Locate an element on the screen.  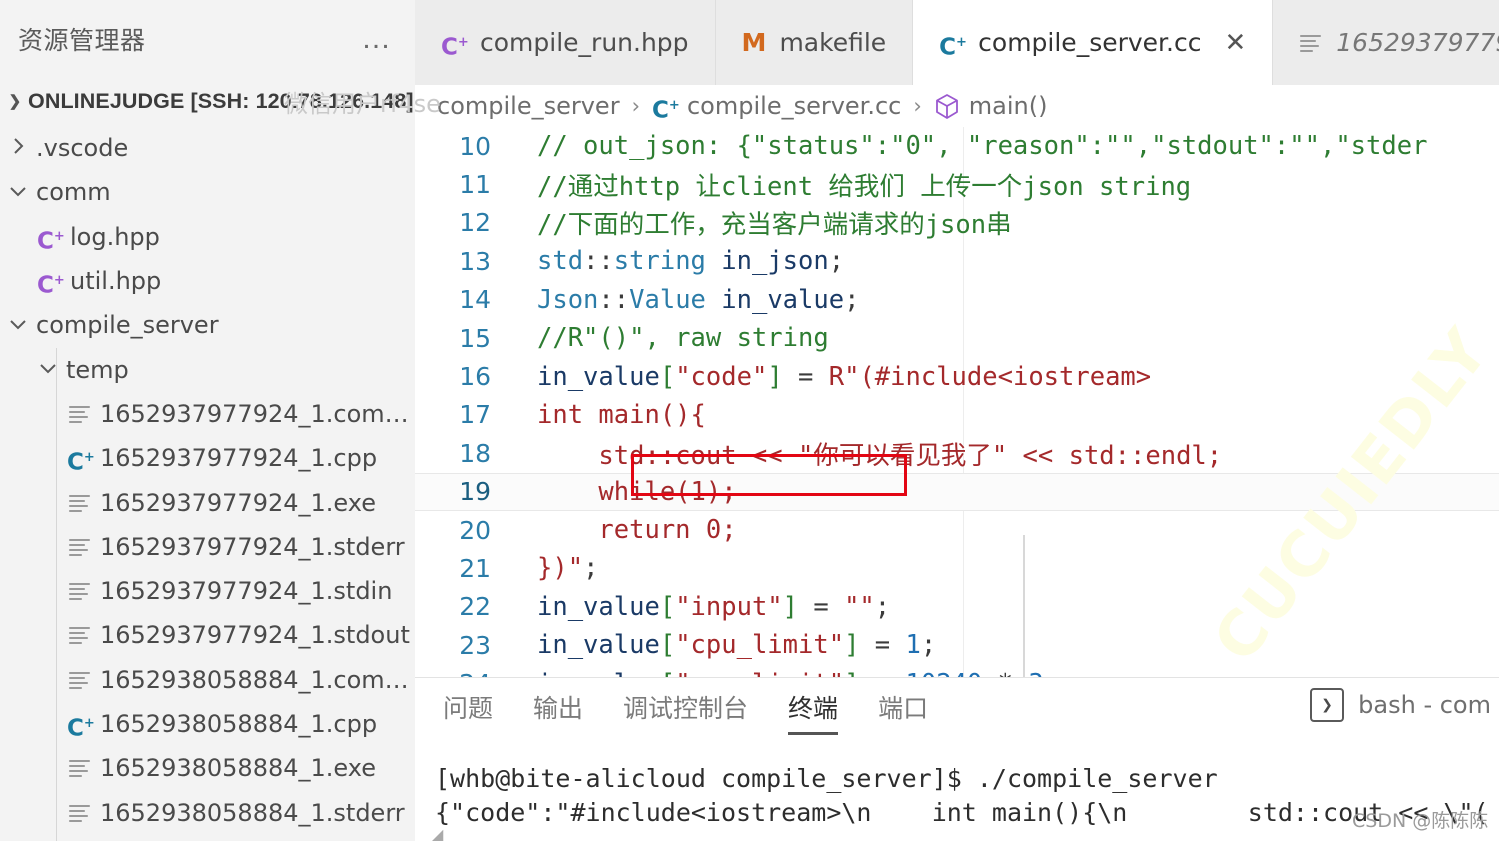
code-line-19: 19 while(1); is located at coordinates (957, 491).